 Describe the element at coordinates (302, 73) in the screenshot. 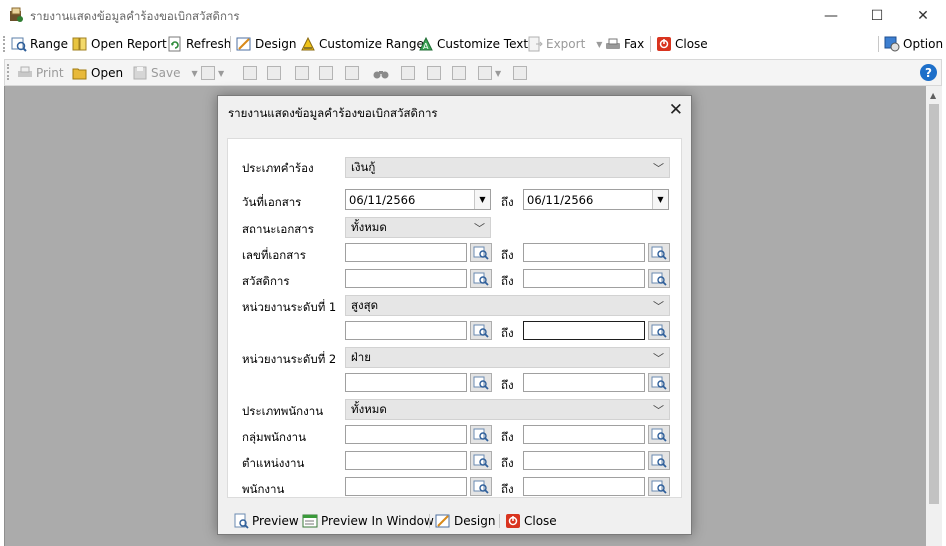

I see `page-icon` at that location.